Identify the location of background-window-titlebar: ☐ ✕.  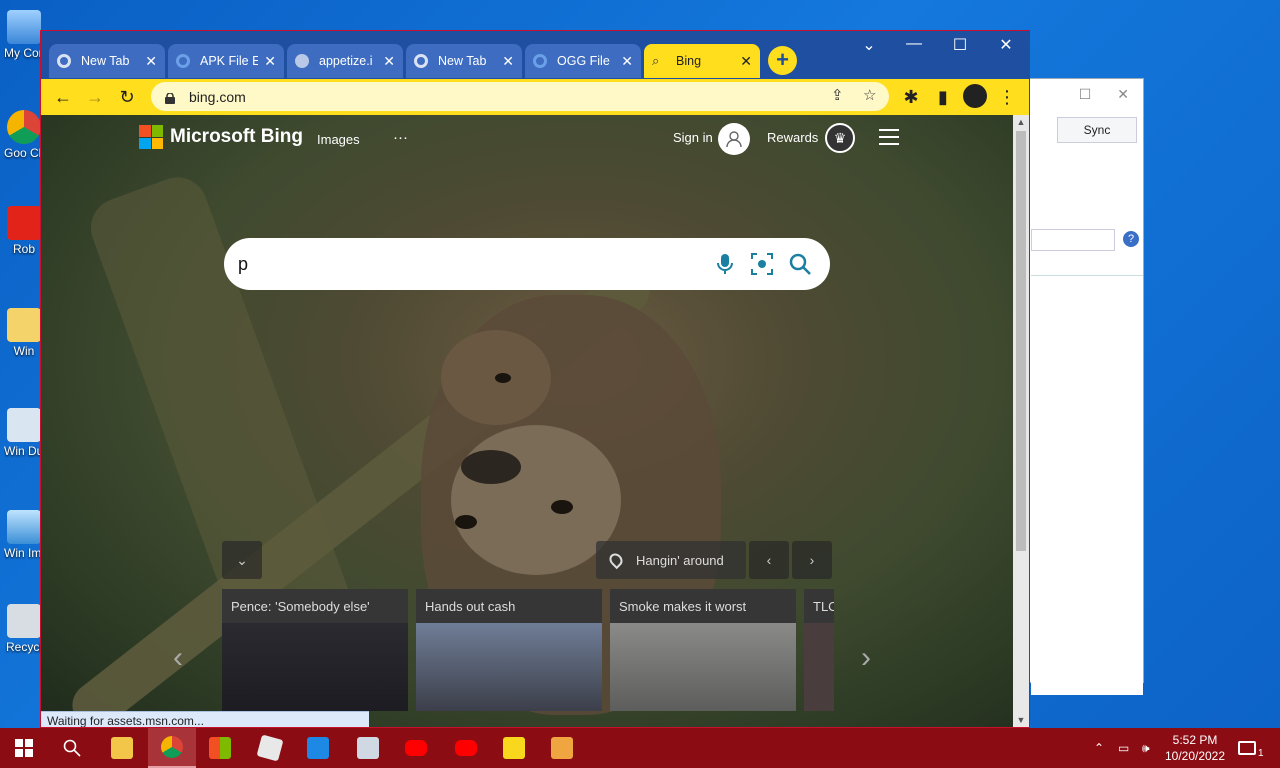
(1086, 94).